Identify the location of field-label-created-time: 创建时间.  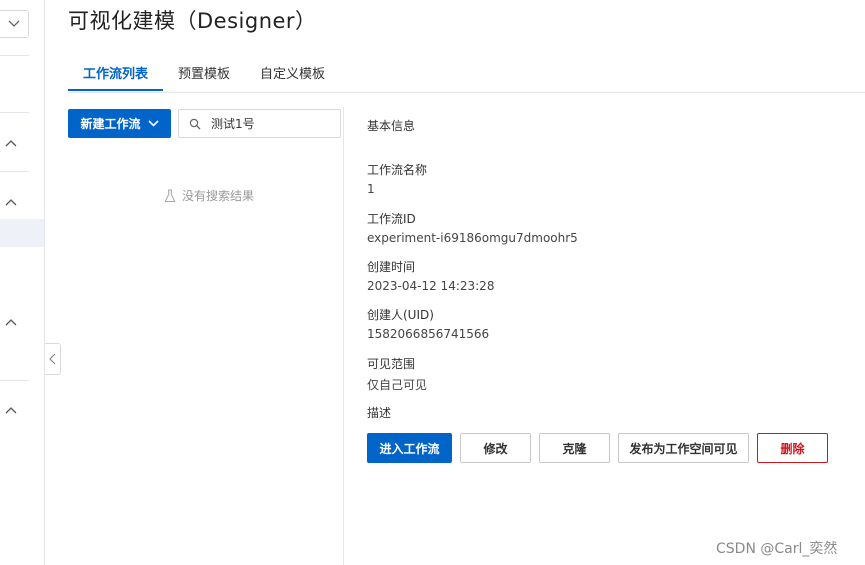
(391, 267).